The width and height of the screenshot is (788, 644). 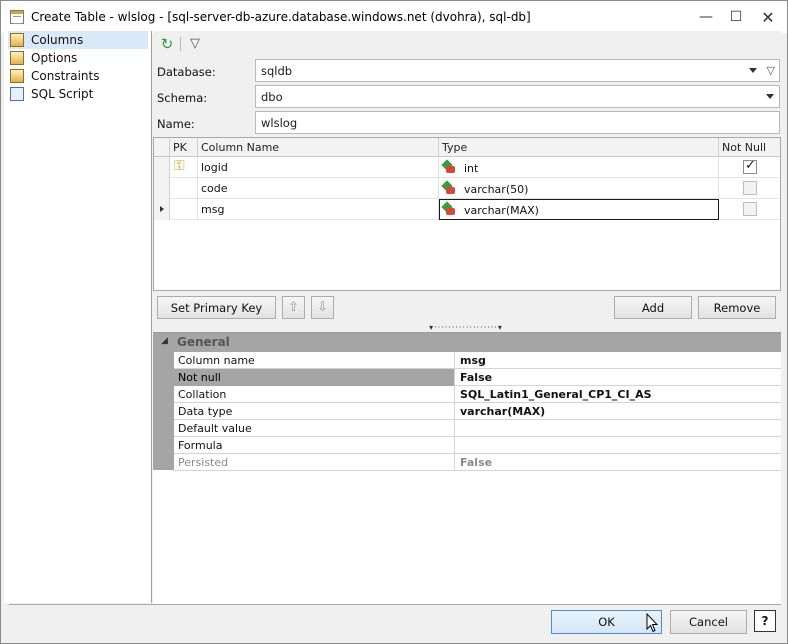 I want to click on property-row: Data type varchar(MAX), so click(x=477, y=411).